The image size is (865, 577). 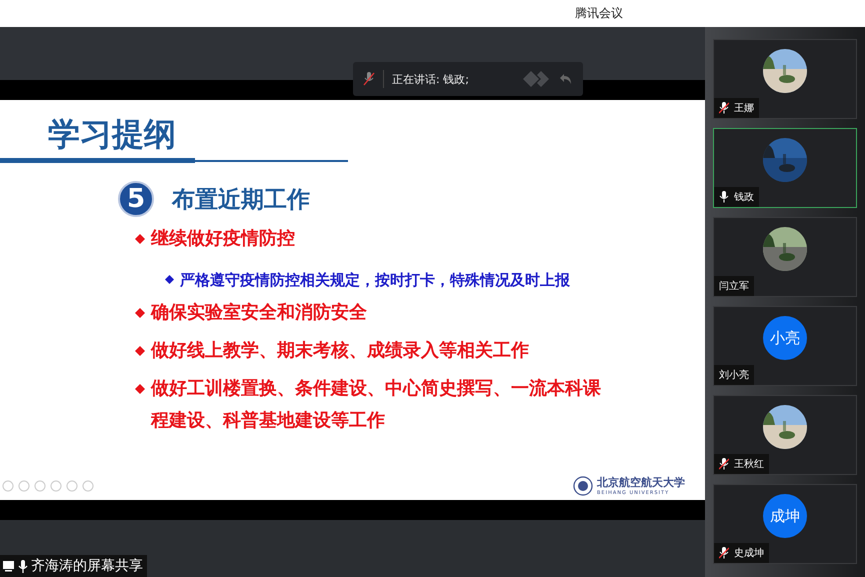 I want to click on participant-tile: 钱政, so click(x=785, y=168).